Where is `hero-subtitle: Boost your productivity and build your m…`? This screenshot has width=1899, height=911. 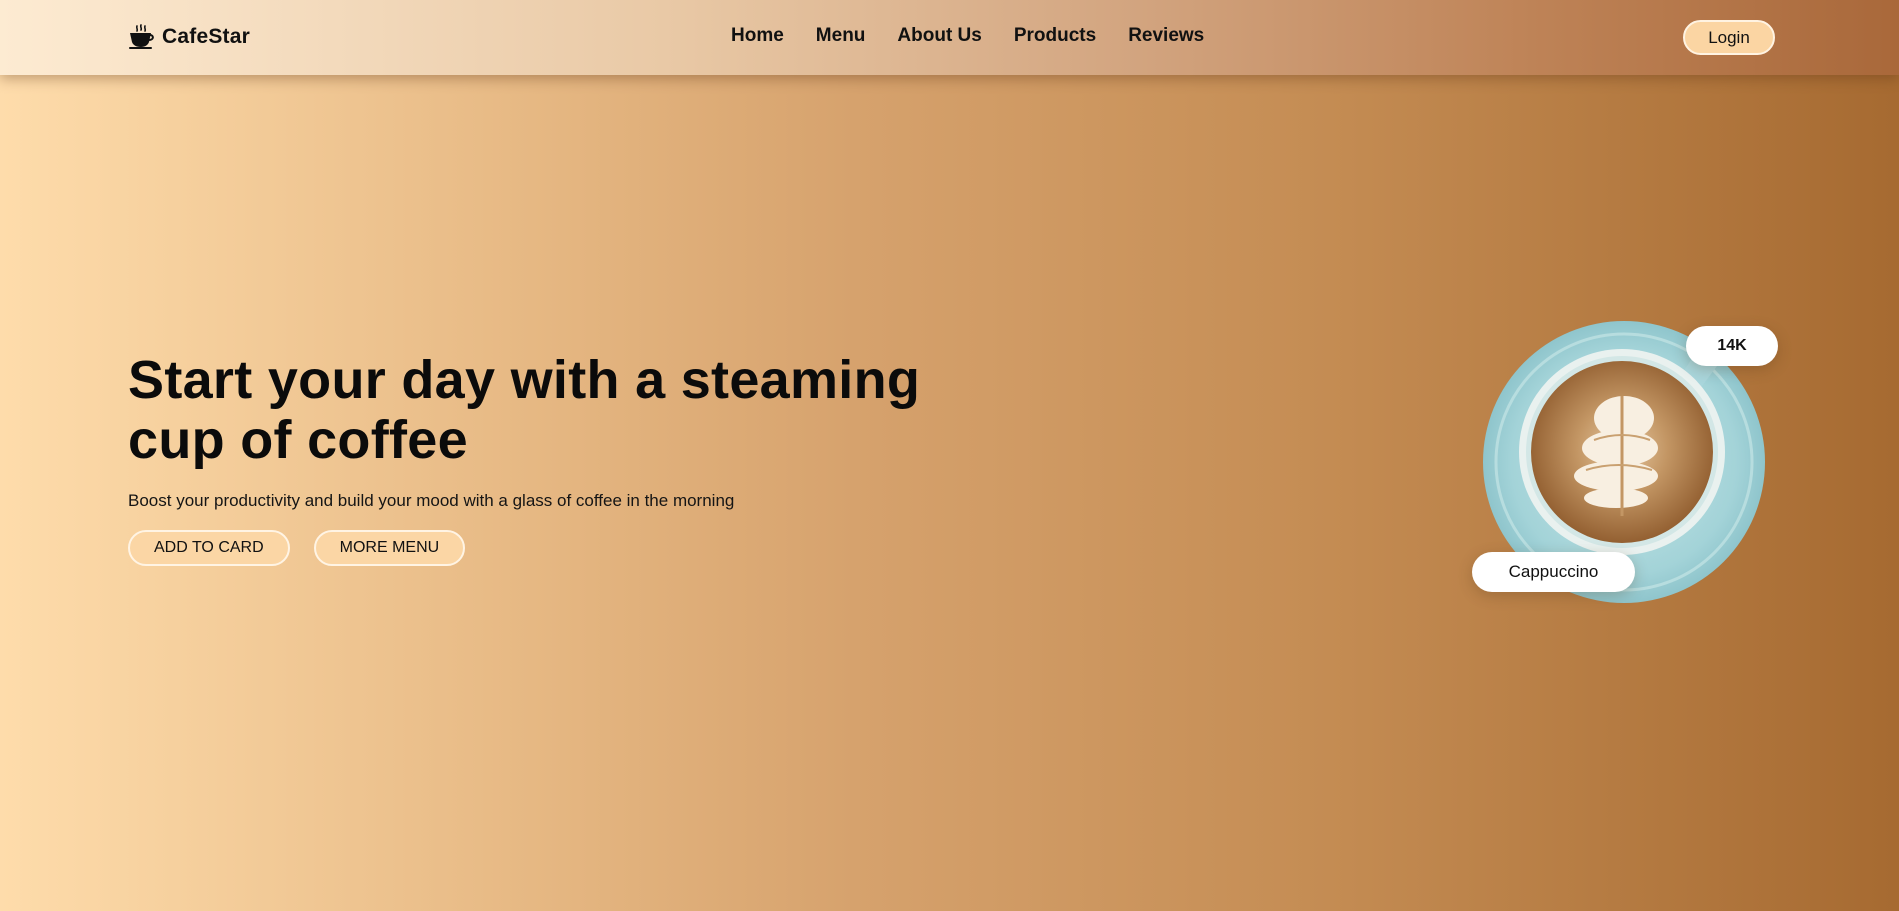 hero-subtitle: Boost your productivity and build your m… is located at coordinates (431, 500).